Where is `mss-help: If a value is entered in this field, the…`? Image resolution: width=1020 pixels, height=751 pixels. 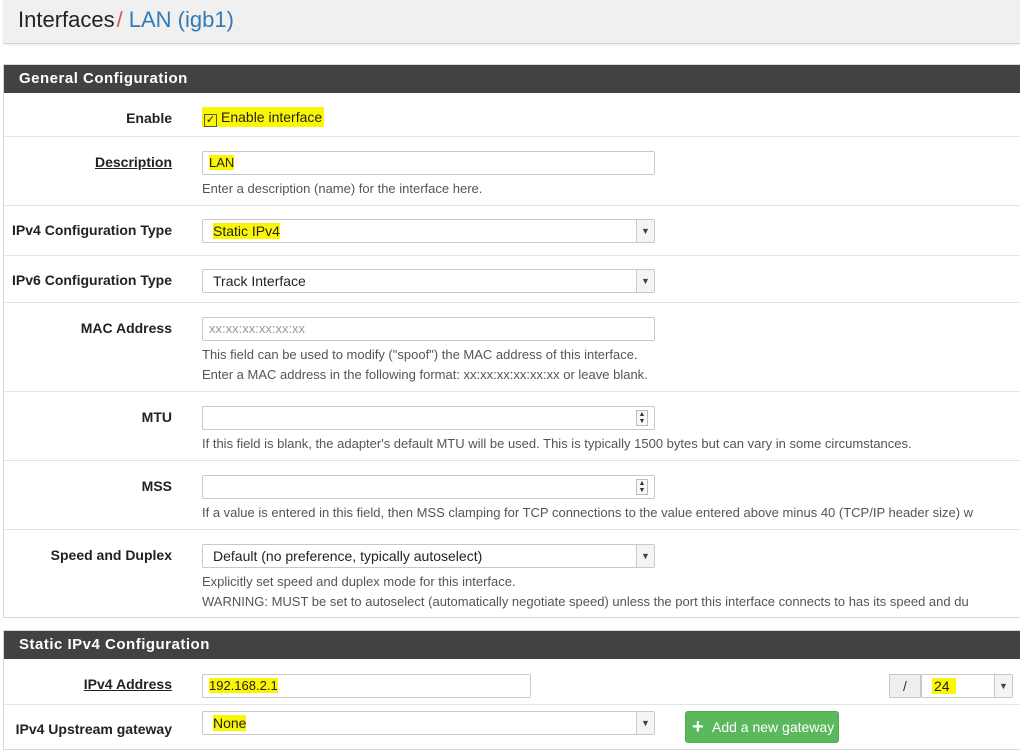 mss-help: If a value is entered in this field, the… is located at coordinates (588, 512).